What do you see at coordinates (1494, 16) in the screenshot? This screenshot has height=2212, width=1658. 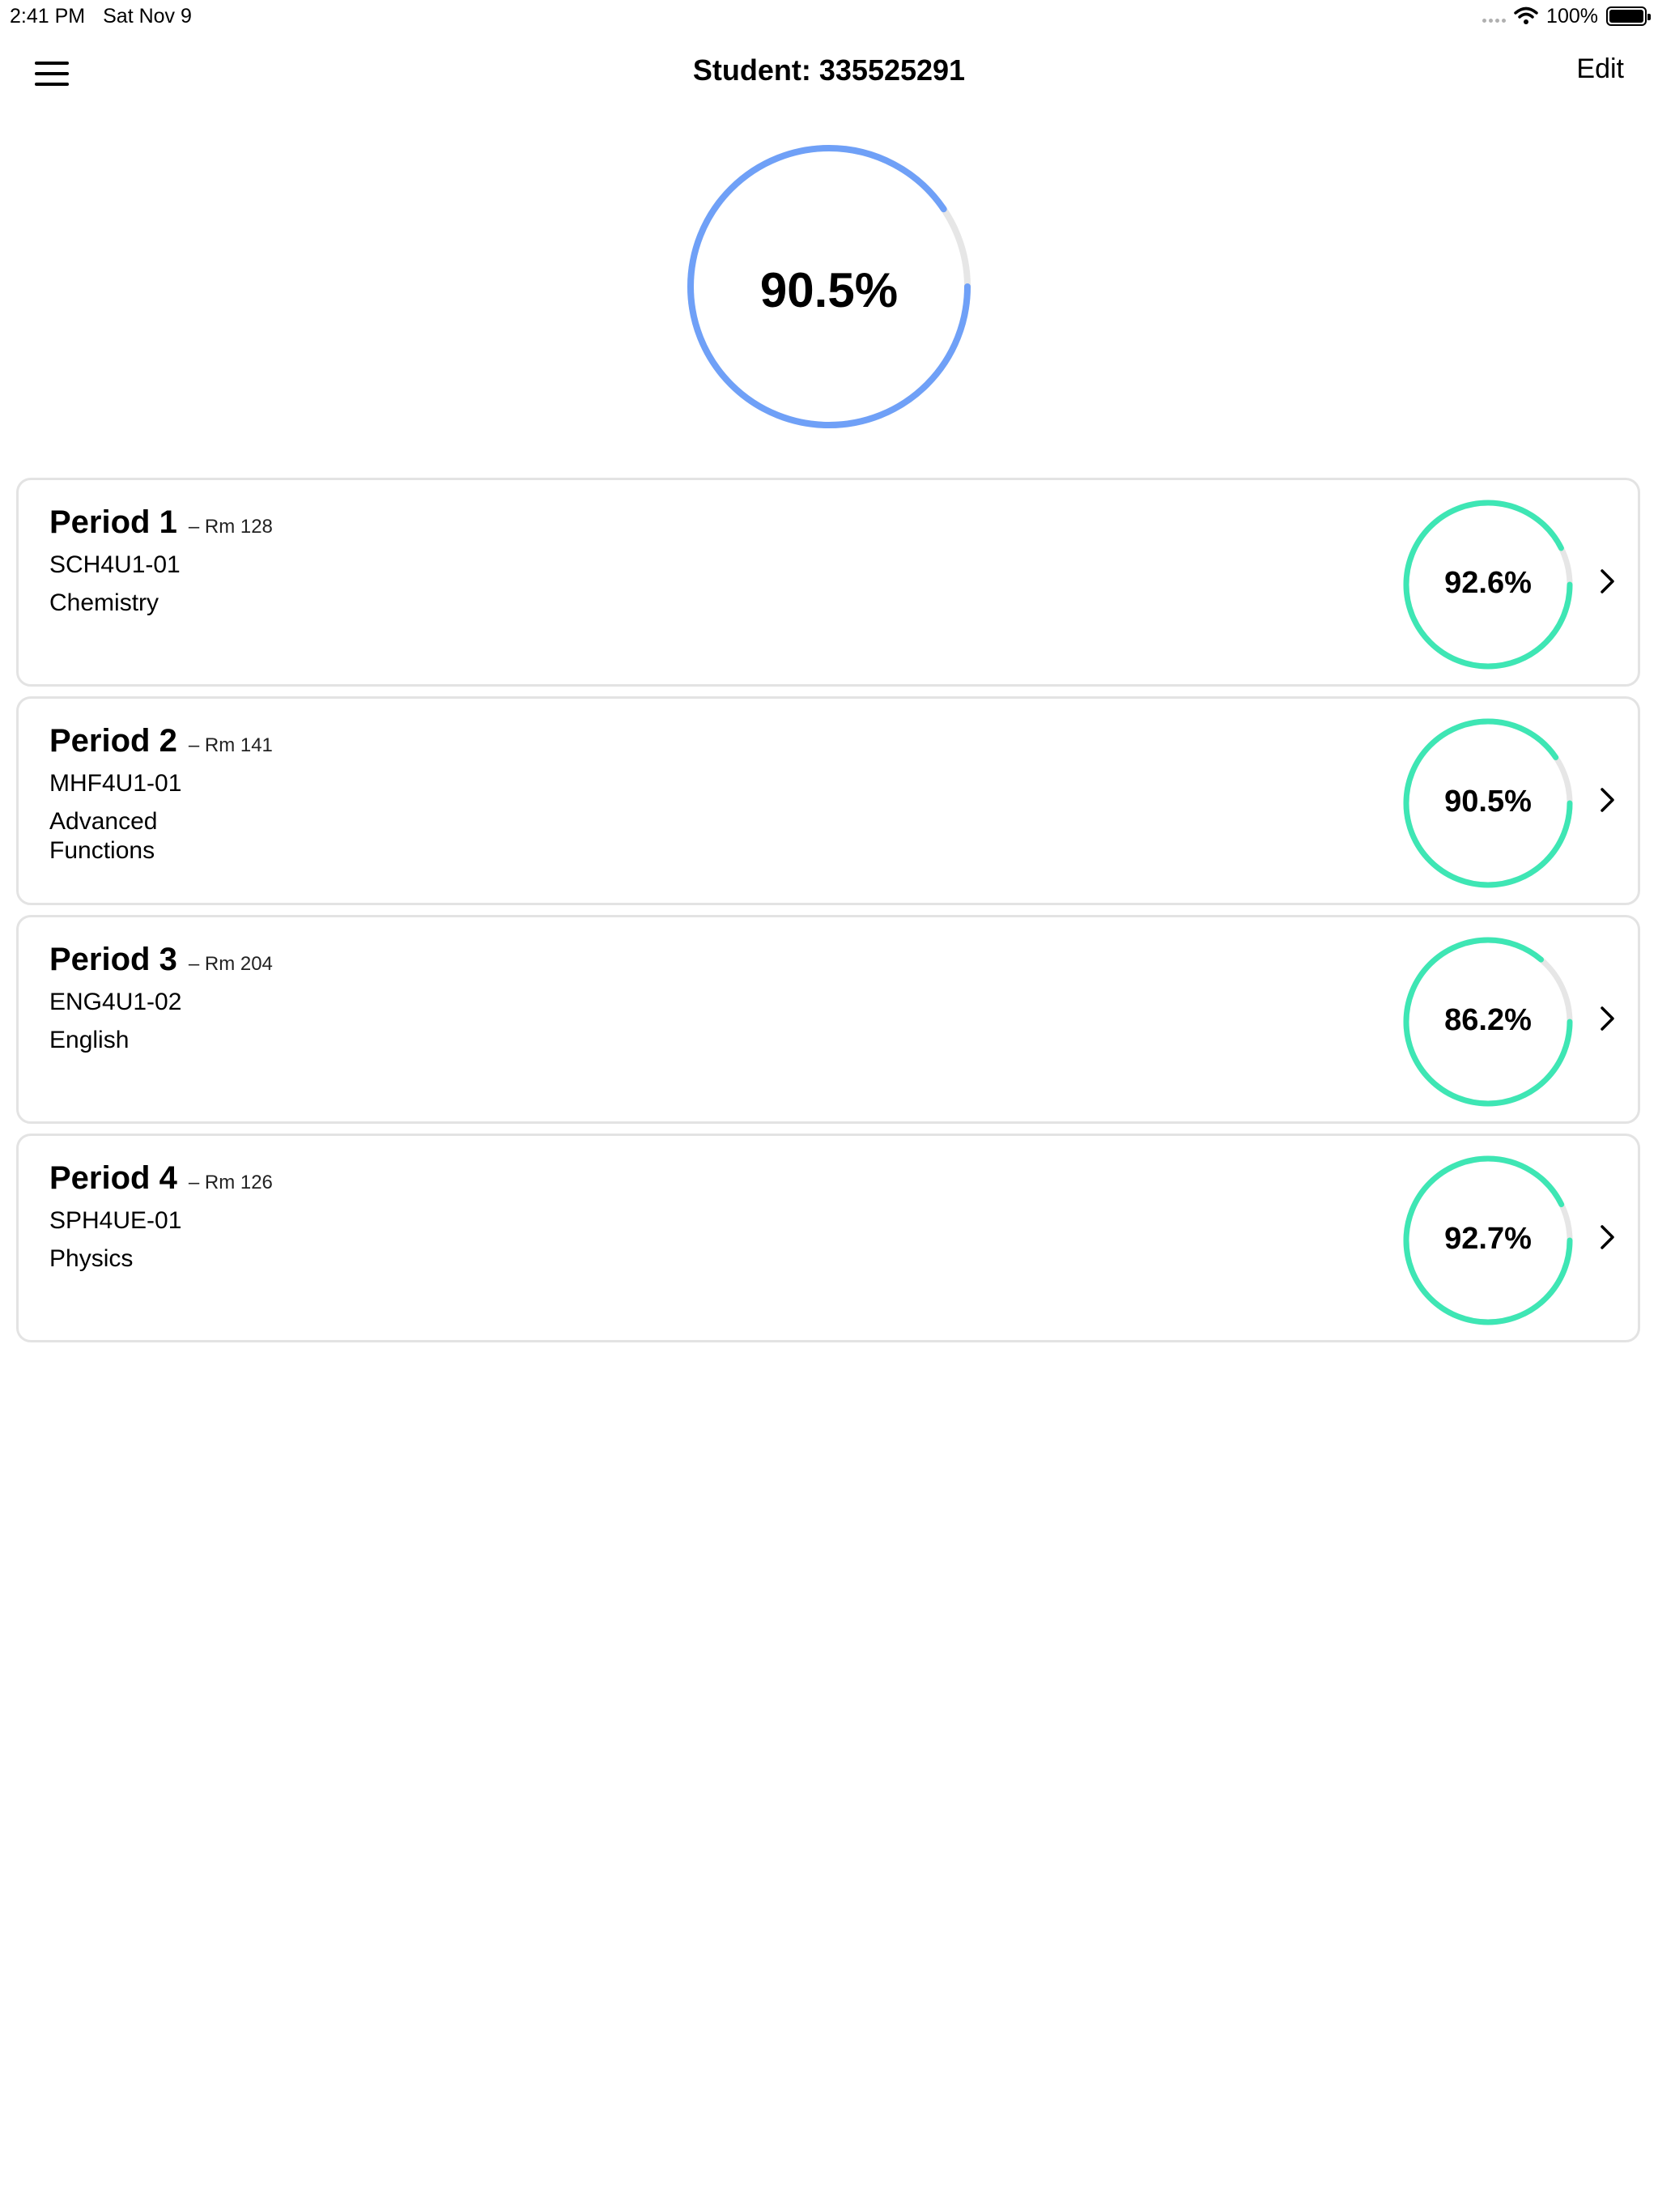 I see `signal-dots-icon` at bounding box center [1494, 16].